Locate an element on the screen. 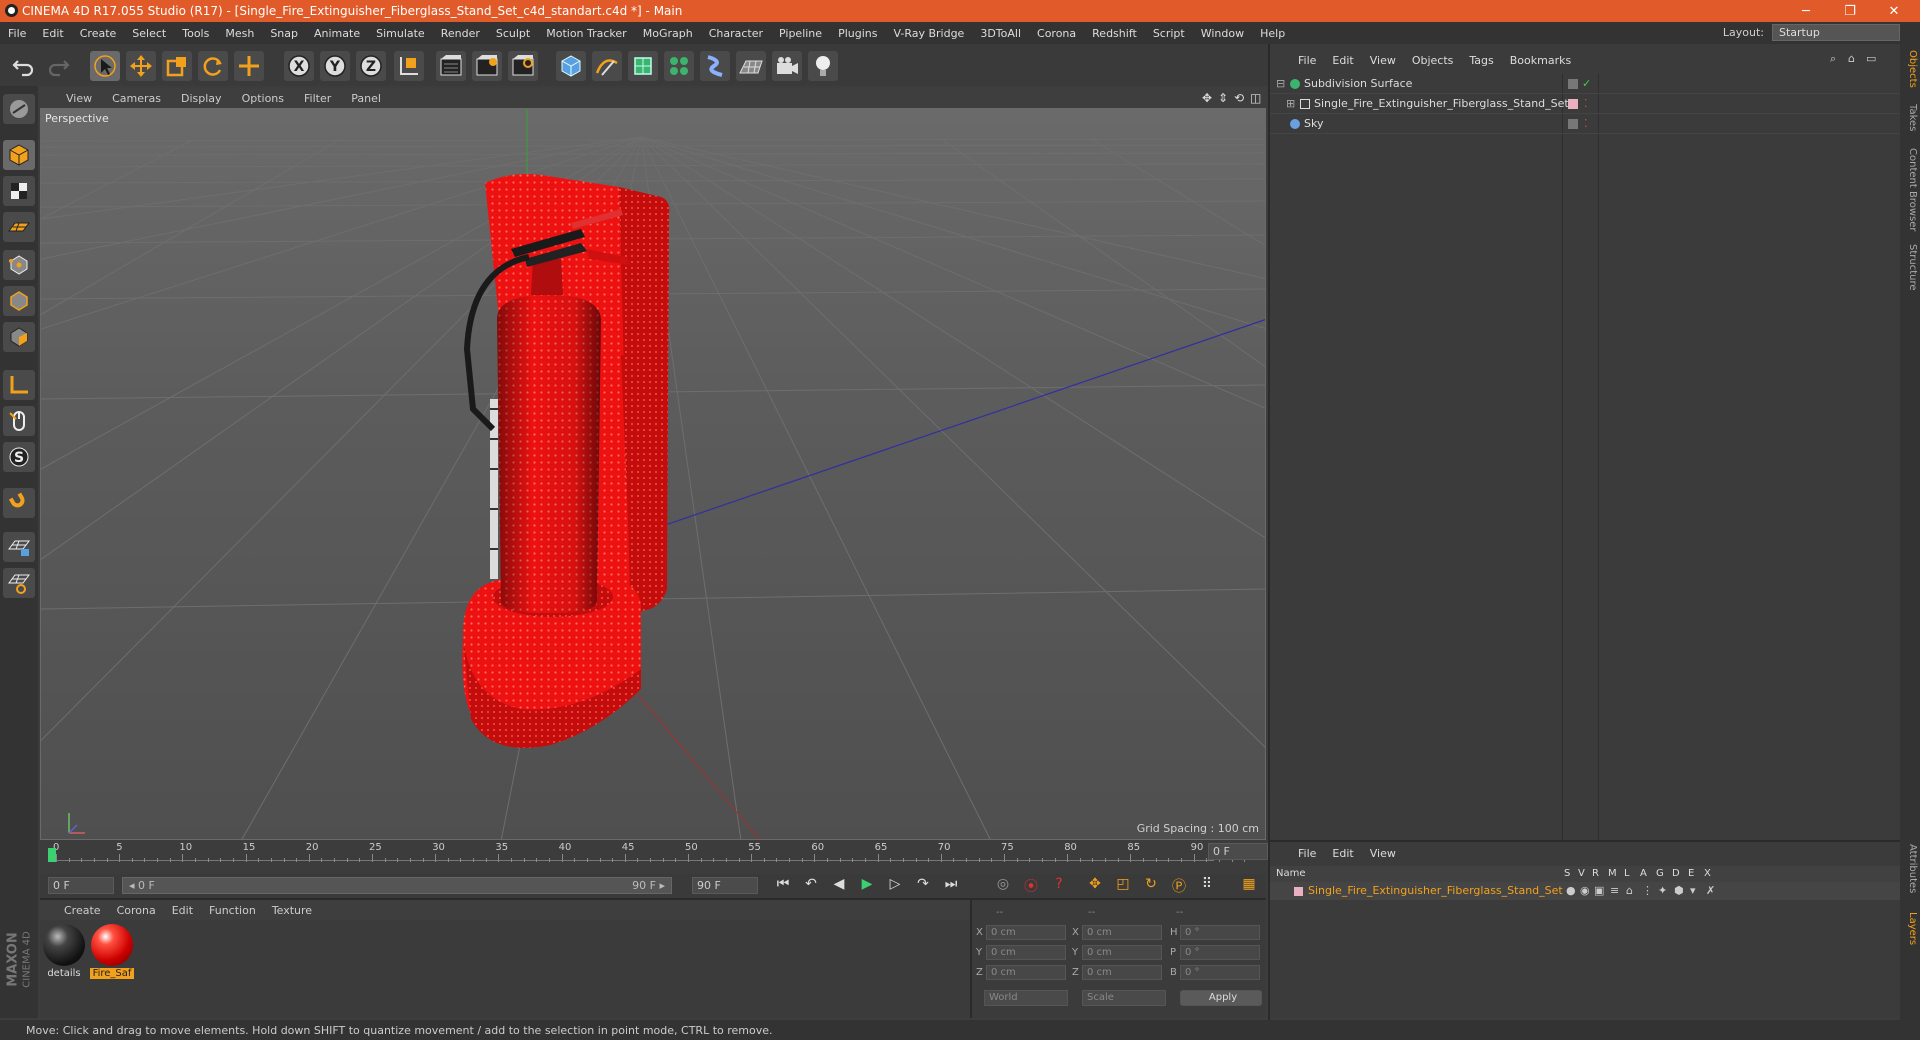 This screenshot has width=1920, height=1040. size-mode-dropdown: Scale is located at coordinates (1124, 998).